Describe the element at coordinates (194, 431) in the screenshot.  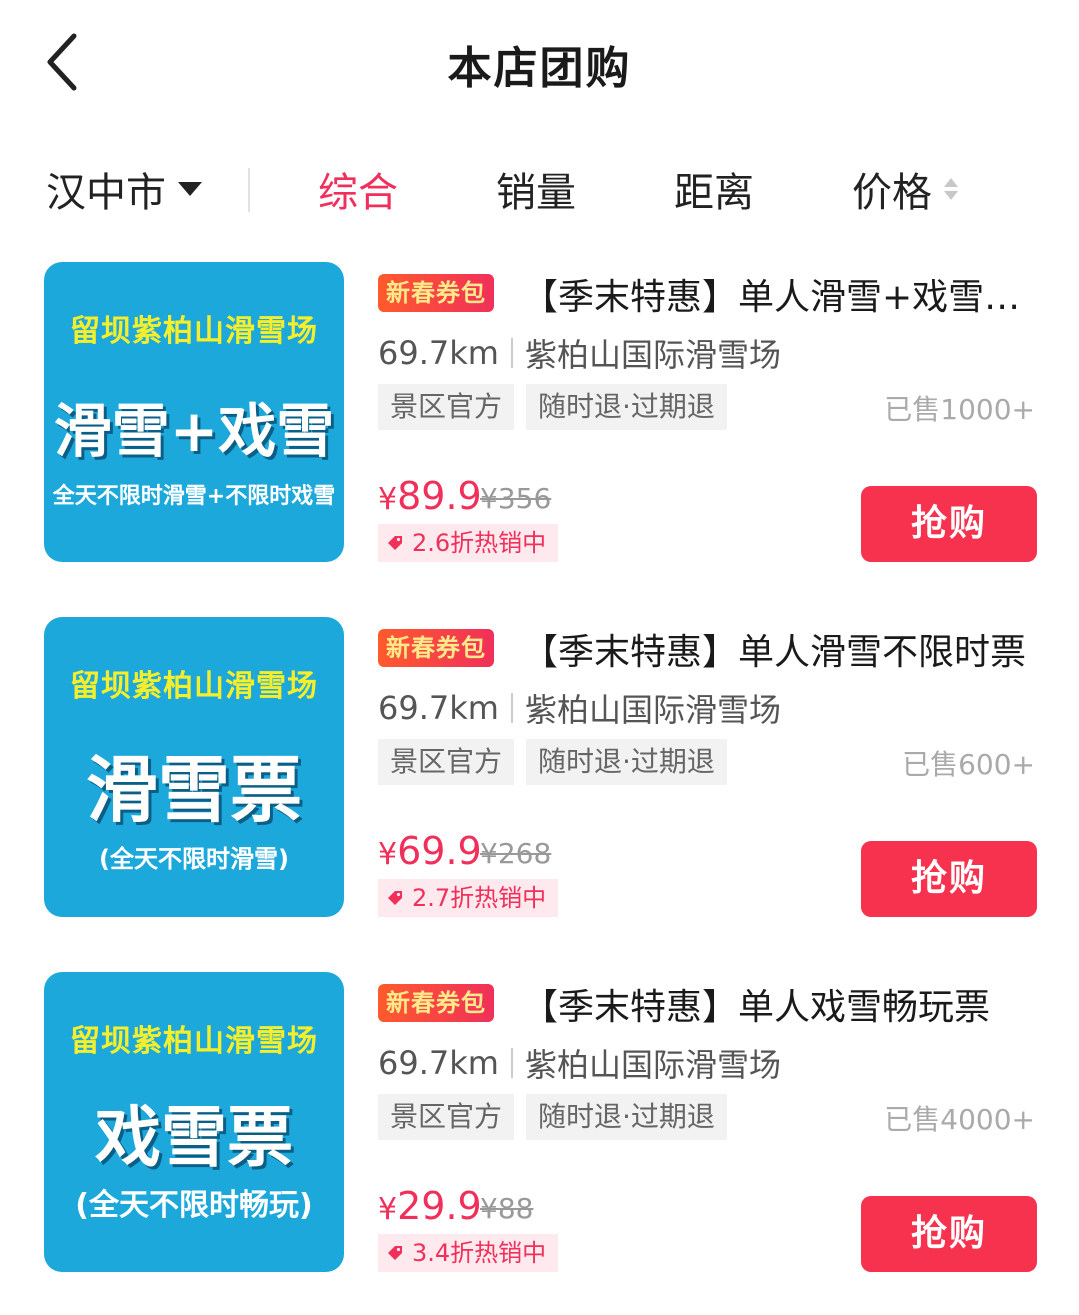
I see `thumb-main-text: 滑雪+戏雪` at that location.